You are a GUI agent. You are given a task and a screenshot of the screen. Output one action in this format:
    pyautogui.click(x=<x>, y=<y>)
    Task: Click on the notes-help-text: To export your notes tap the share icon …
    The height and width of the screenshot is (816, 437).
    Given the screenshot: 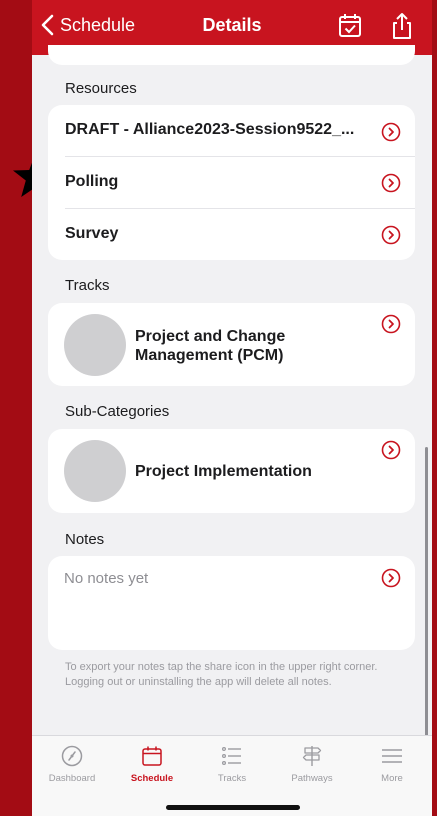 What is the action you would take?
    pyautogui.click(x=221, y=674)
    